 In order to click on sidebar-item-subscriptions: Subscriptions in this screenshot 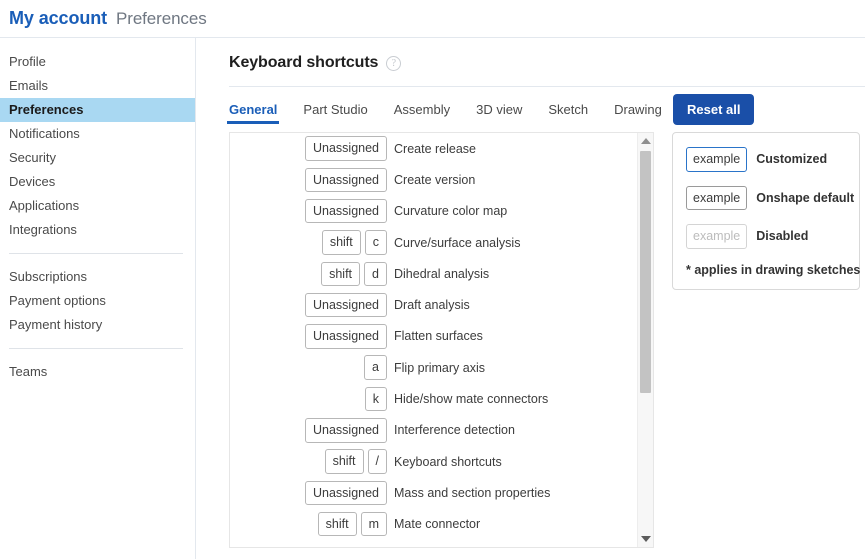, I will do `click(97, 277)`.